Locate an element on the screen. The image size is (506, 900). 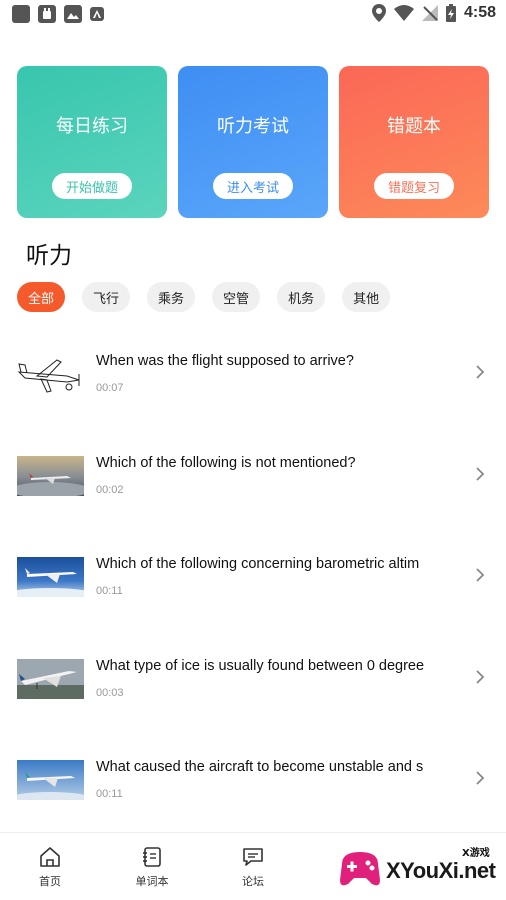
location-icon is located at coordinates (378, 13).